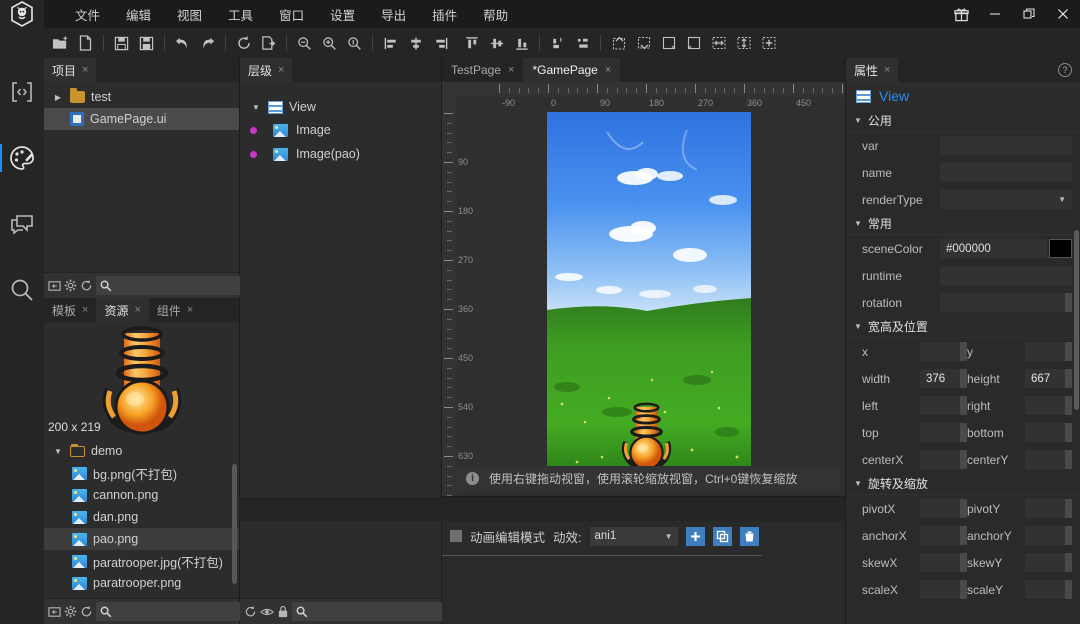 This screenshot has width=1080, height=624. Describe the element at coordinates (1063, 14) in the screenshot. I see `close-button` at that location.